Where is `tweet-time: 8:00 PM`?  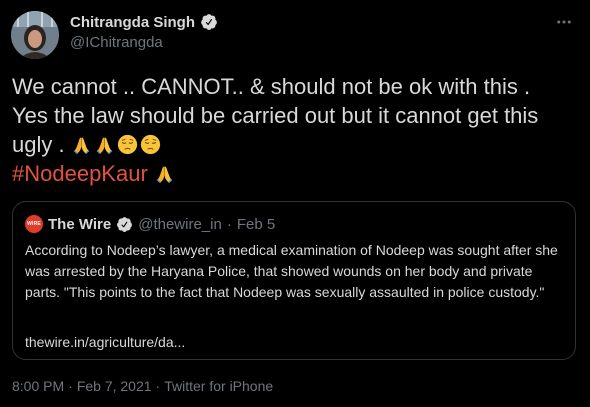 tweet-time: 8:00 PM is located at coordinates (38, 386).